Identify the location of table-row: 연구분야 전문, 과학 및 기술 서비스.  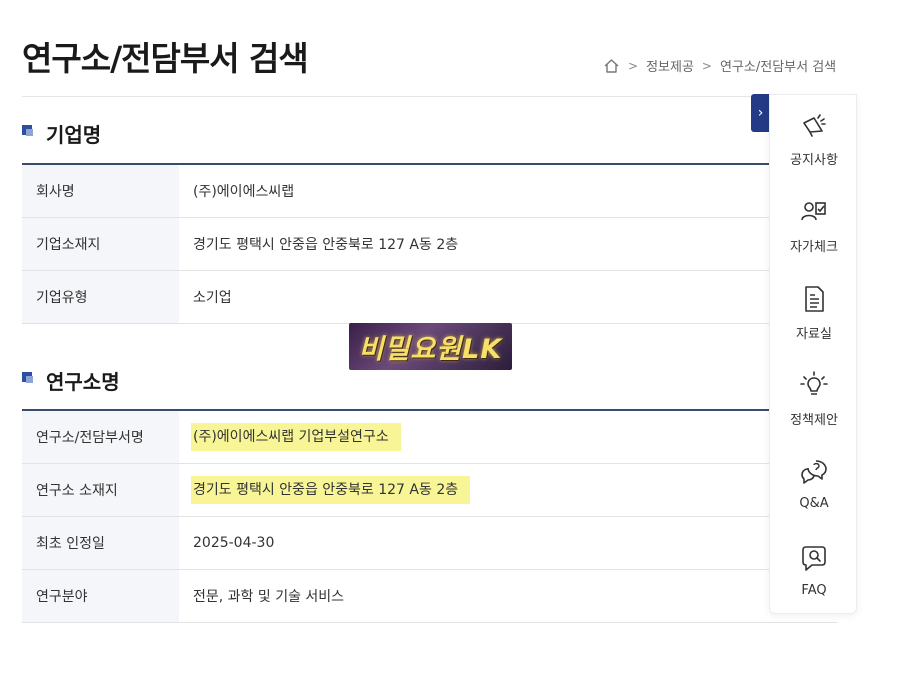
(430, 596).